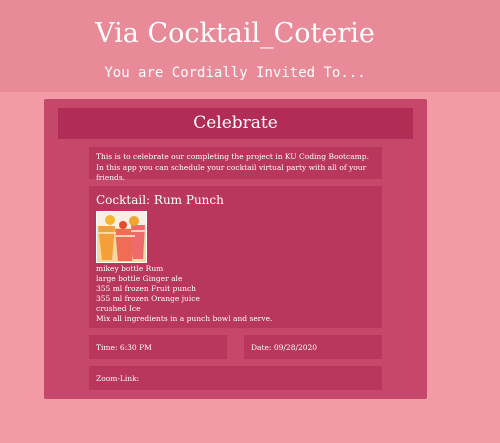 This screenshot has height=443, width=500. What do you see at coordinates (160, 200) in the screenshot?
I see `recipe-title: Cocktail: Rum Punch` at bounding box center [160, 200].